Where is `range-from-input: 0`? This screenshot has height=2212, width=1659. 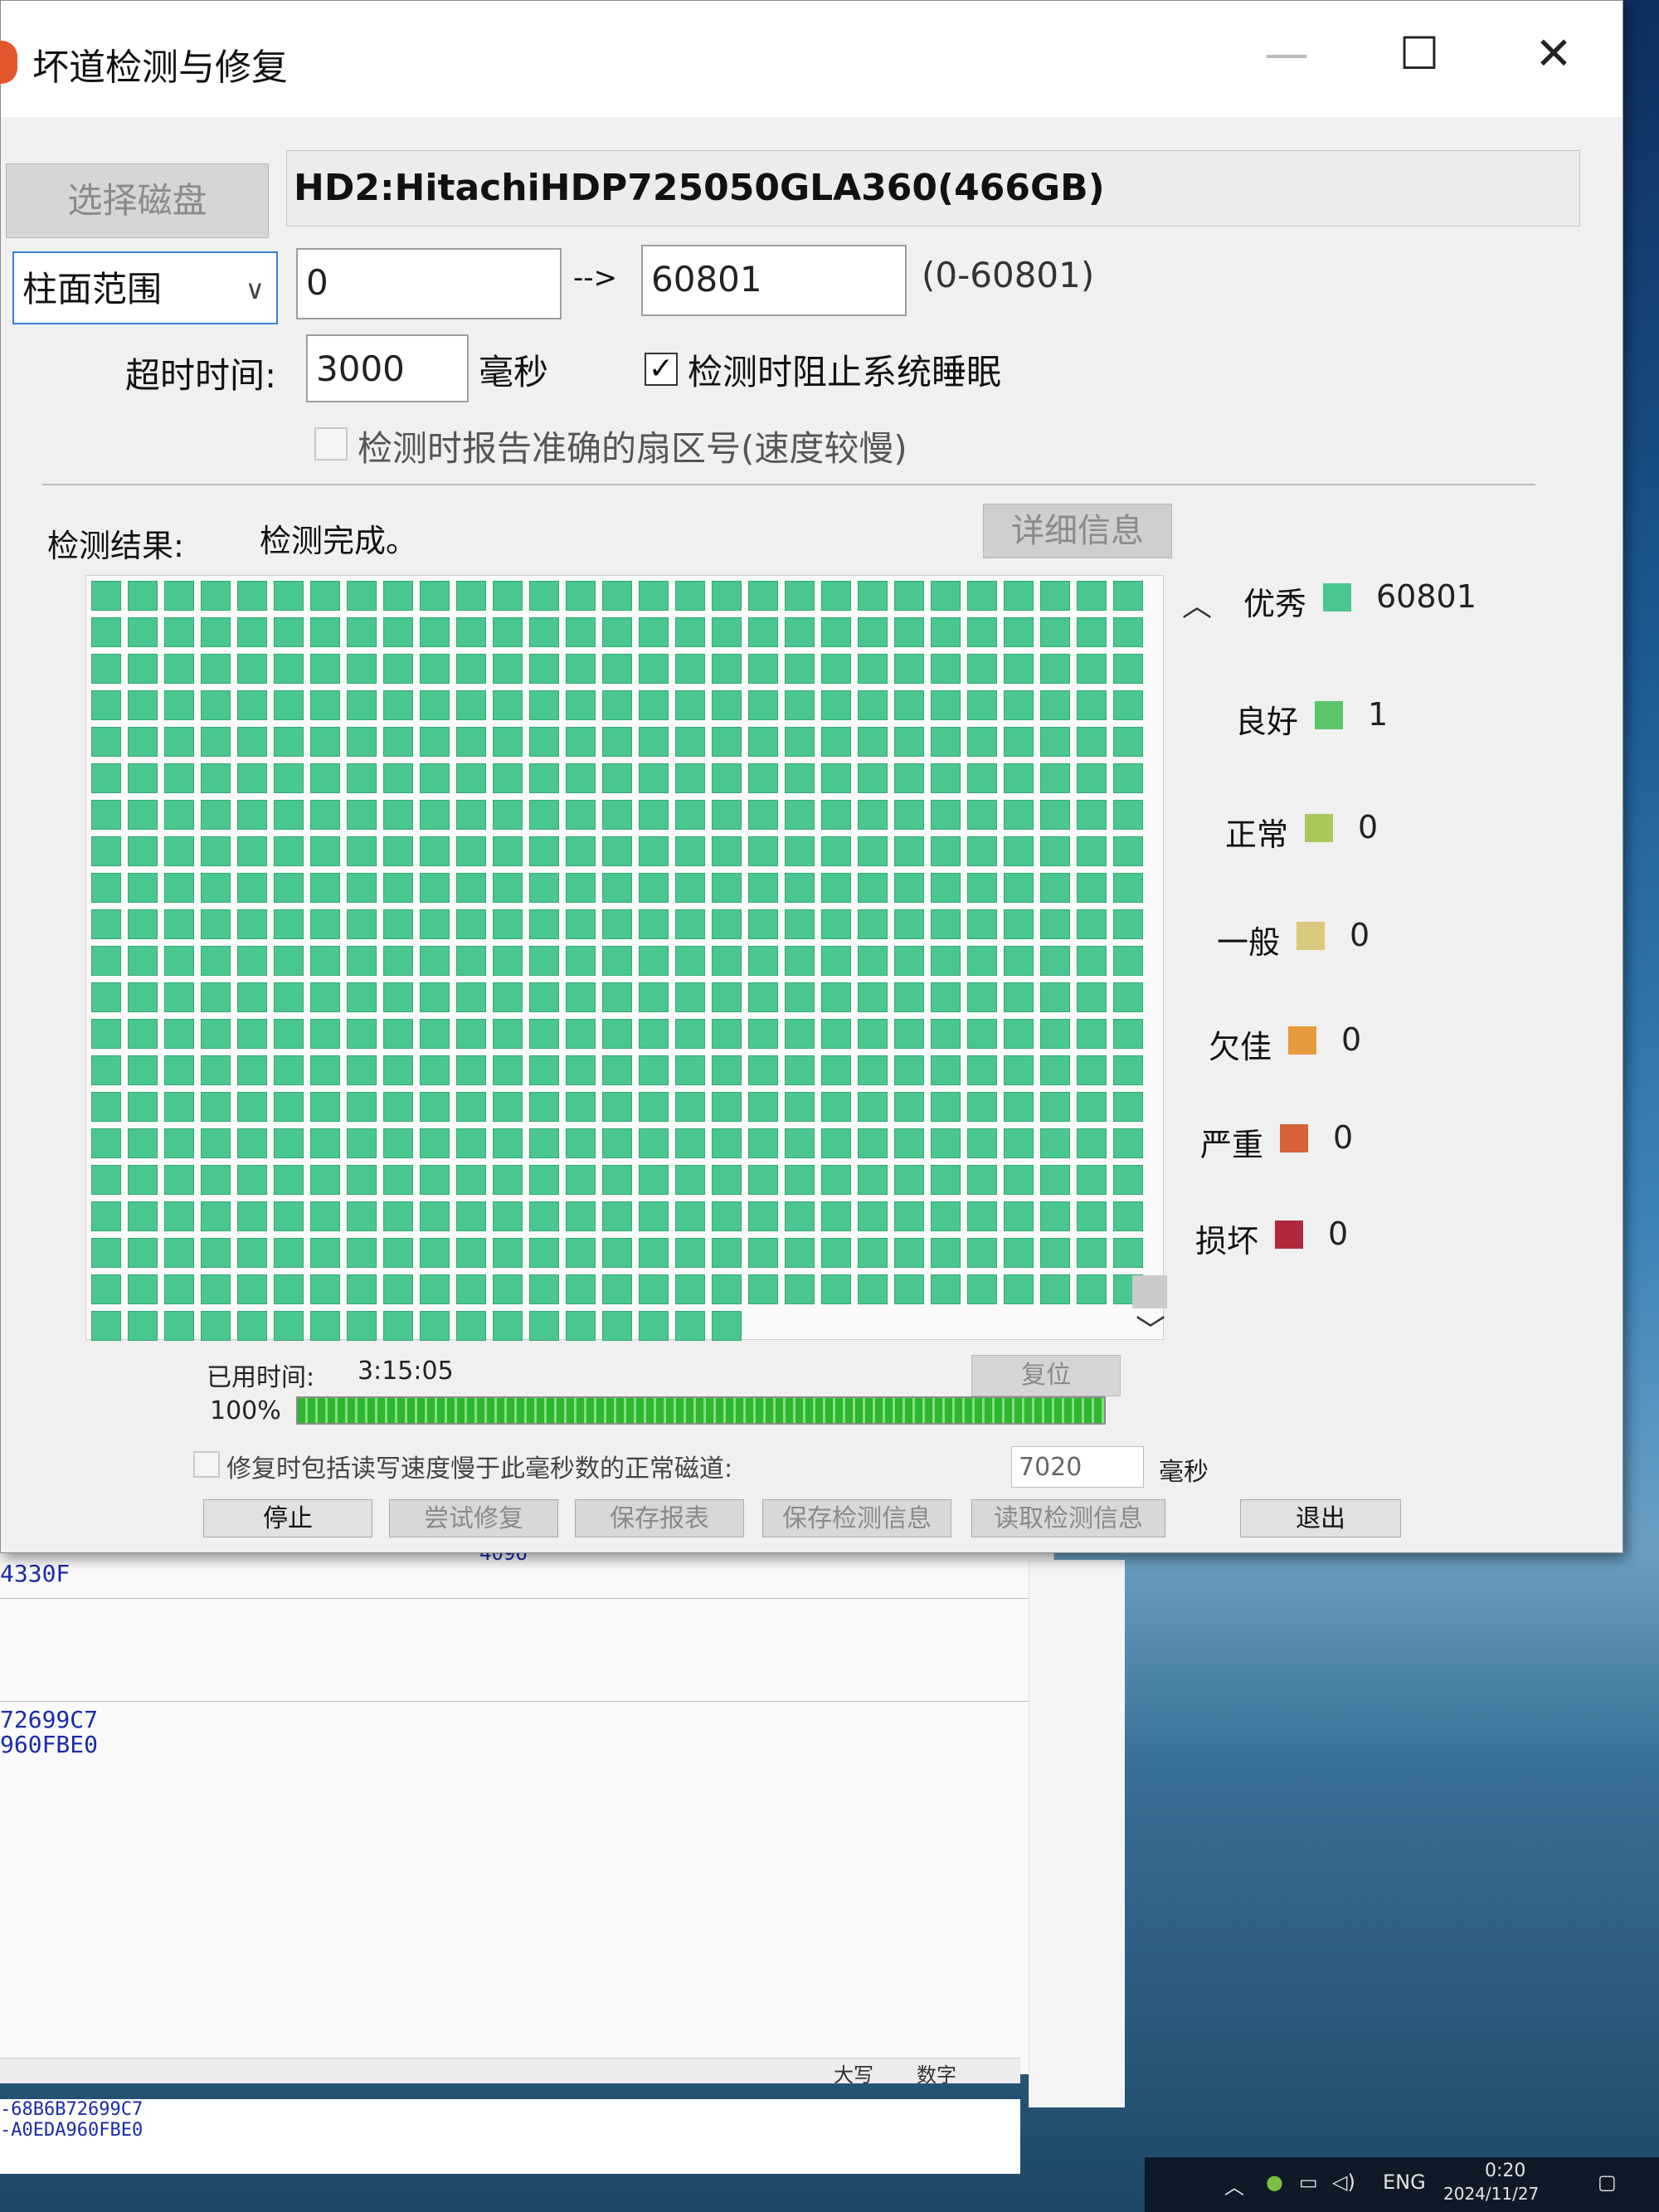 range-from-input: 0 is located at coordinates (429, 283).